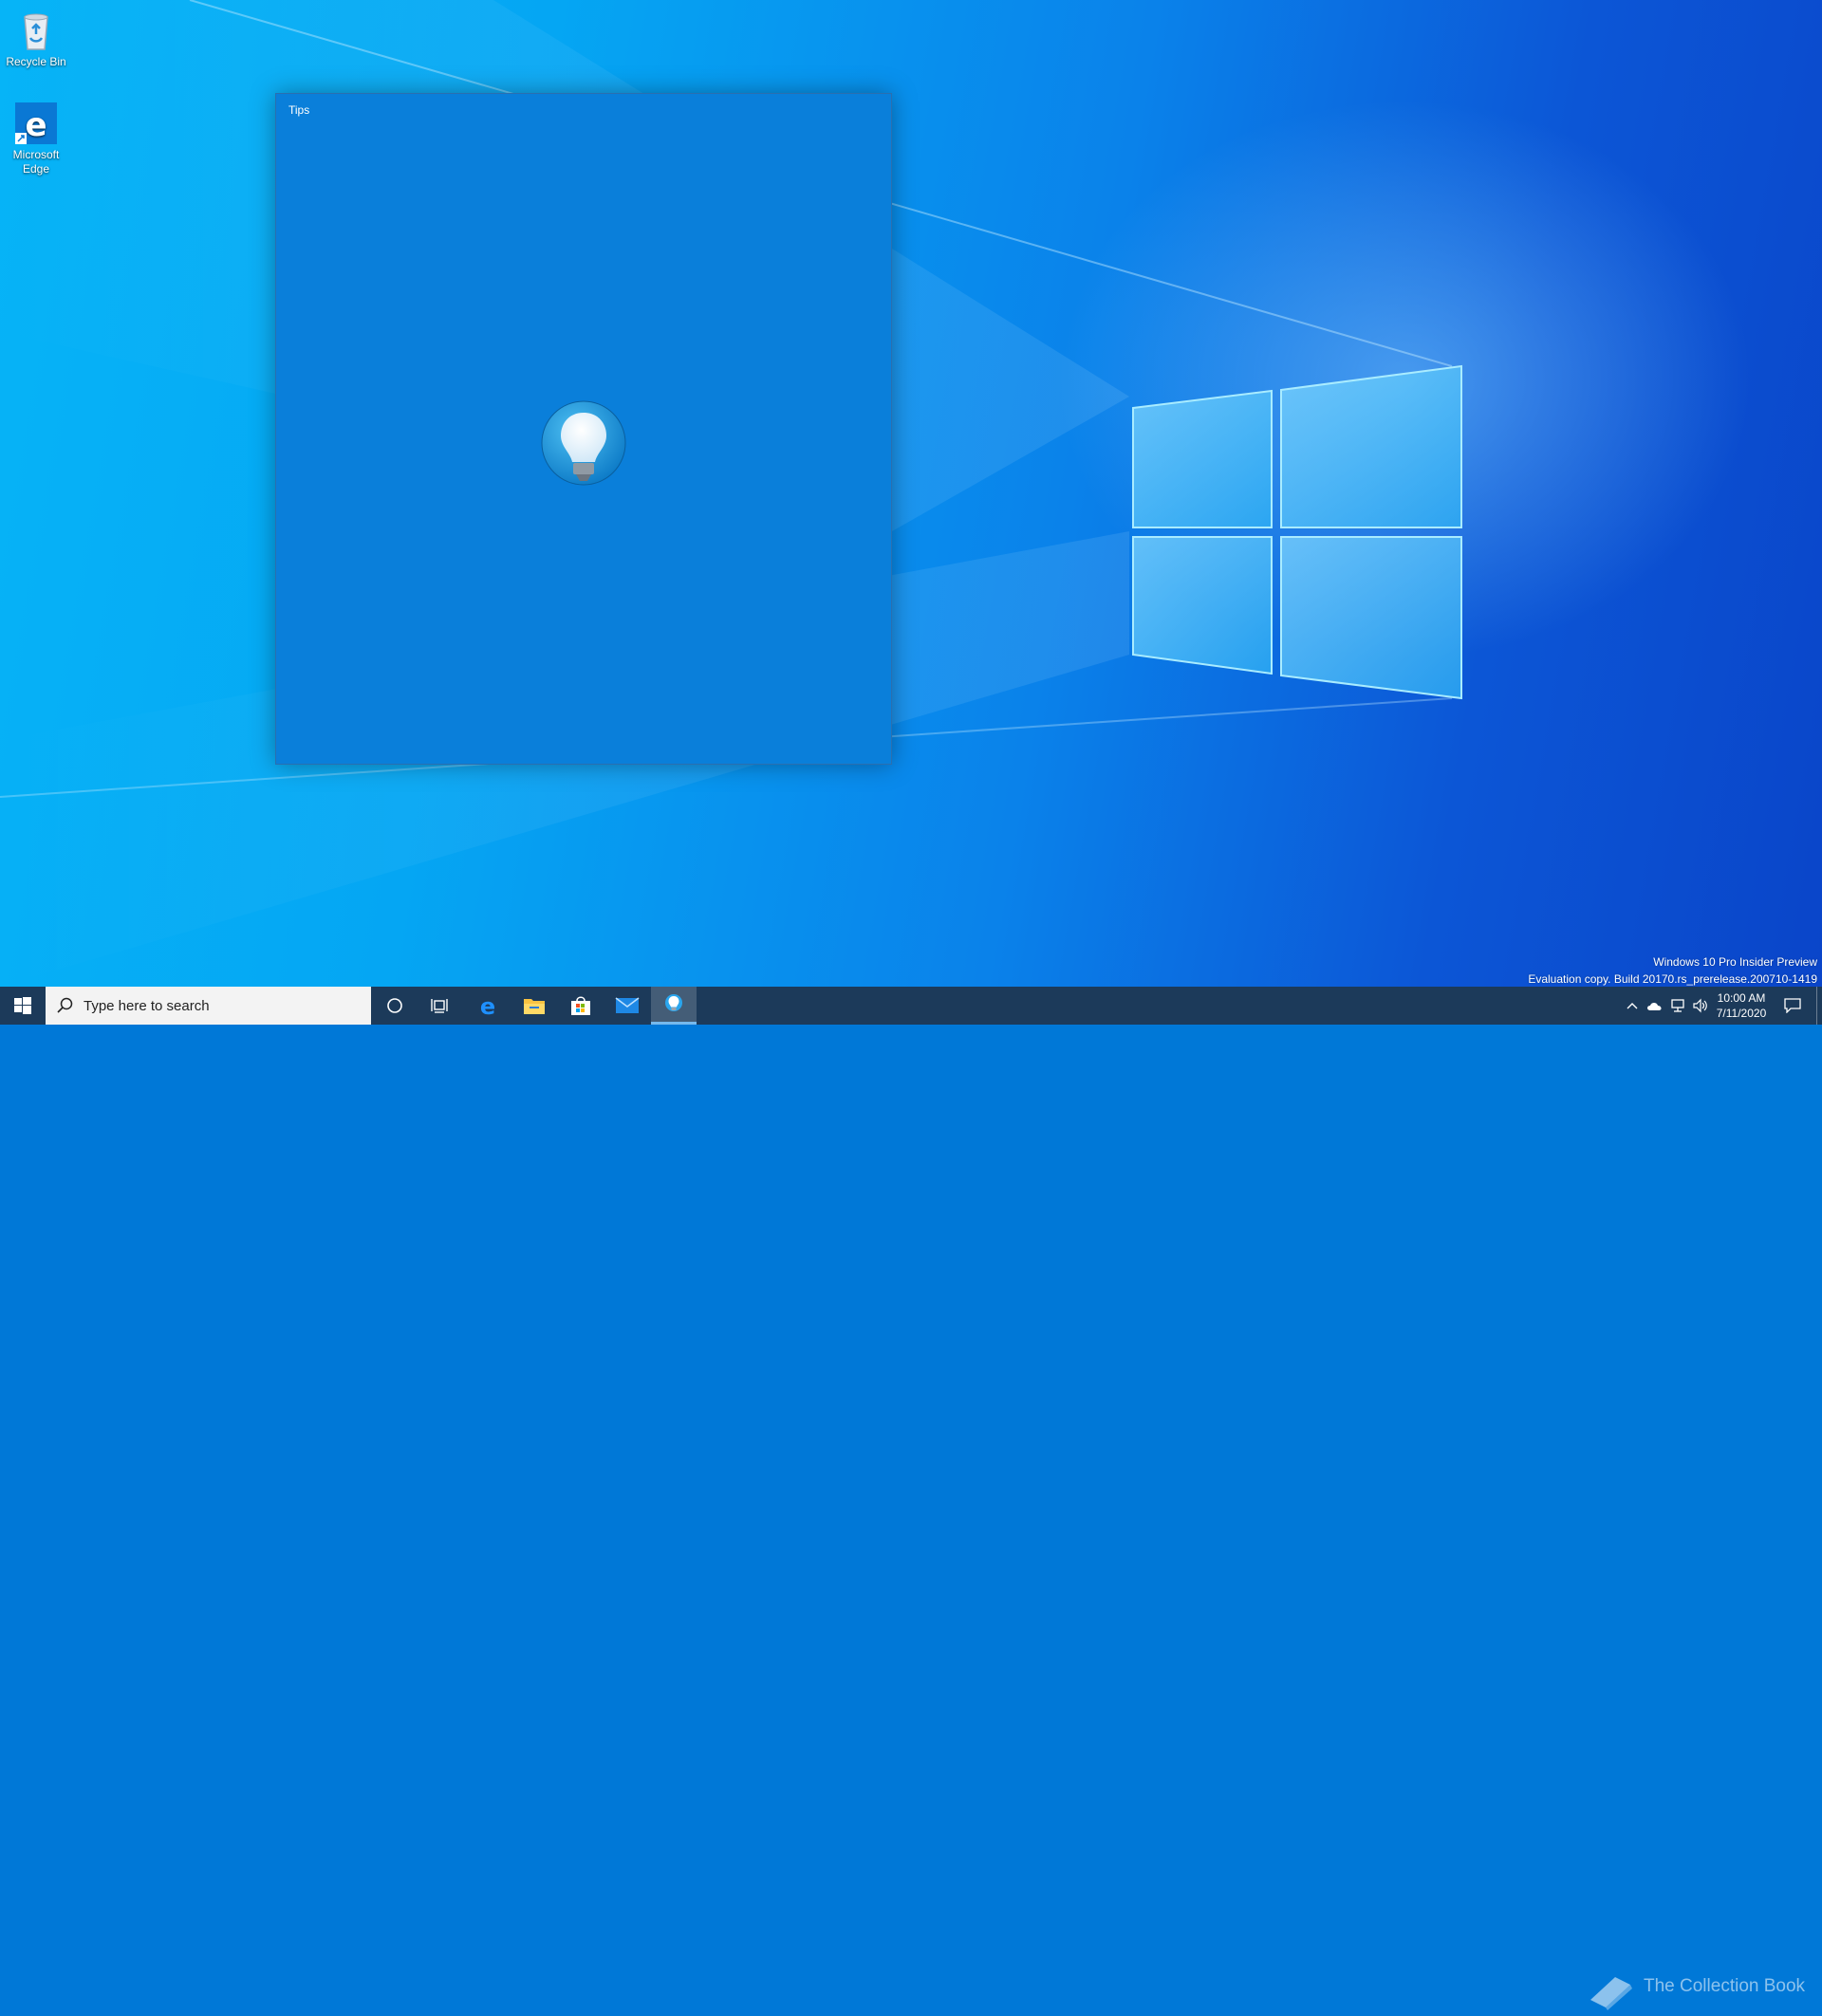 The width and height of the screenshot is (1822, 2016). I want to click on notification-icon, so click(1792, 1005).